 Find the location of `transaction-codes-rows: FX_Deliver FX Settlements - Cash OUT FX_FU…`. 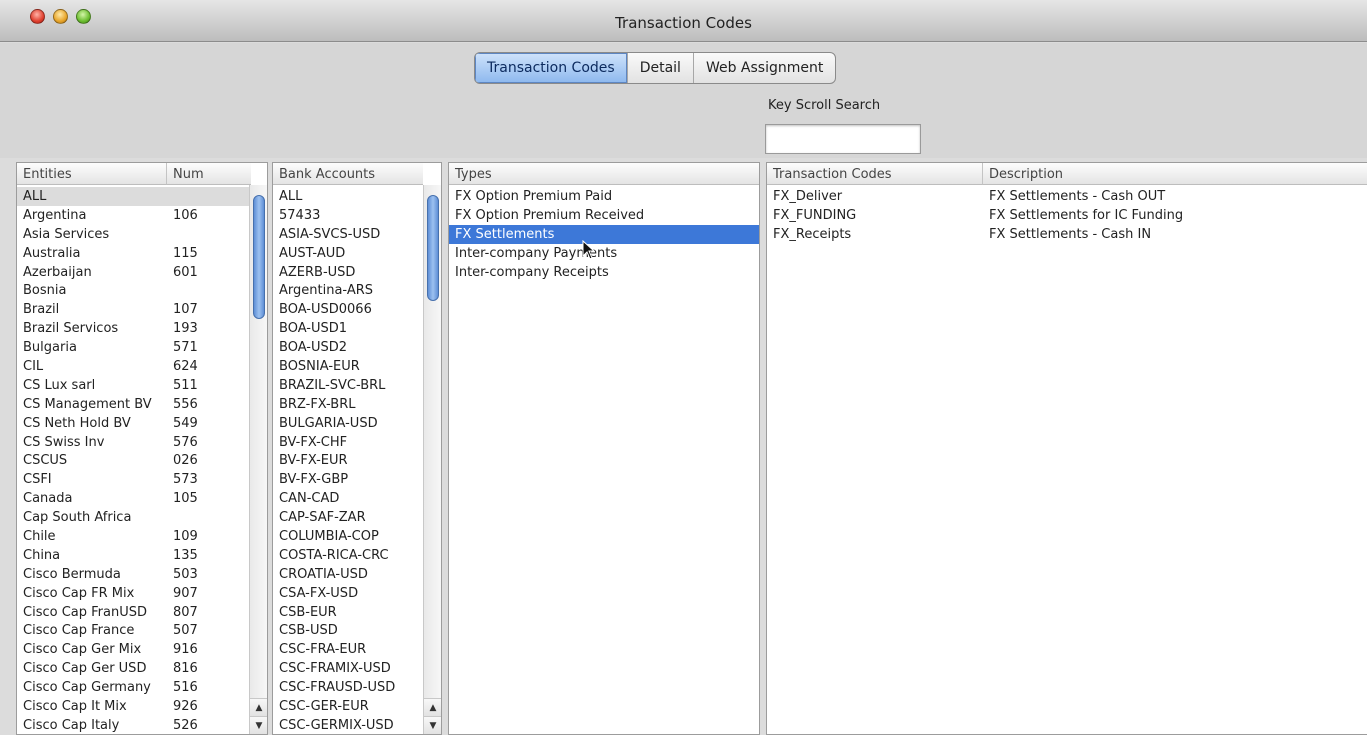

transaction-codes-rows: FX_Deliver FX Settlements - Cash OUT FX_FU… is located at coordinates (1067, 215).